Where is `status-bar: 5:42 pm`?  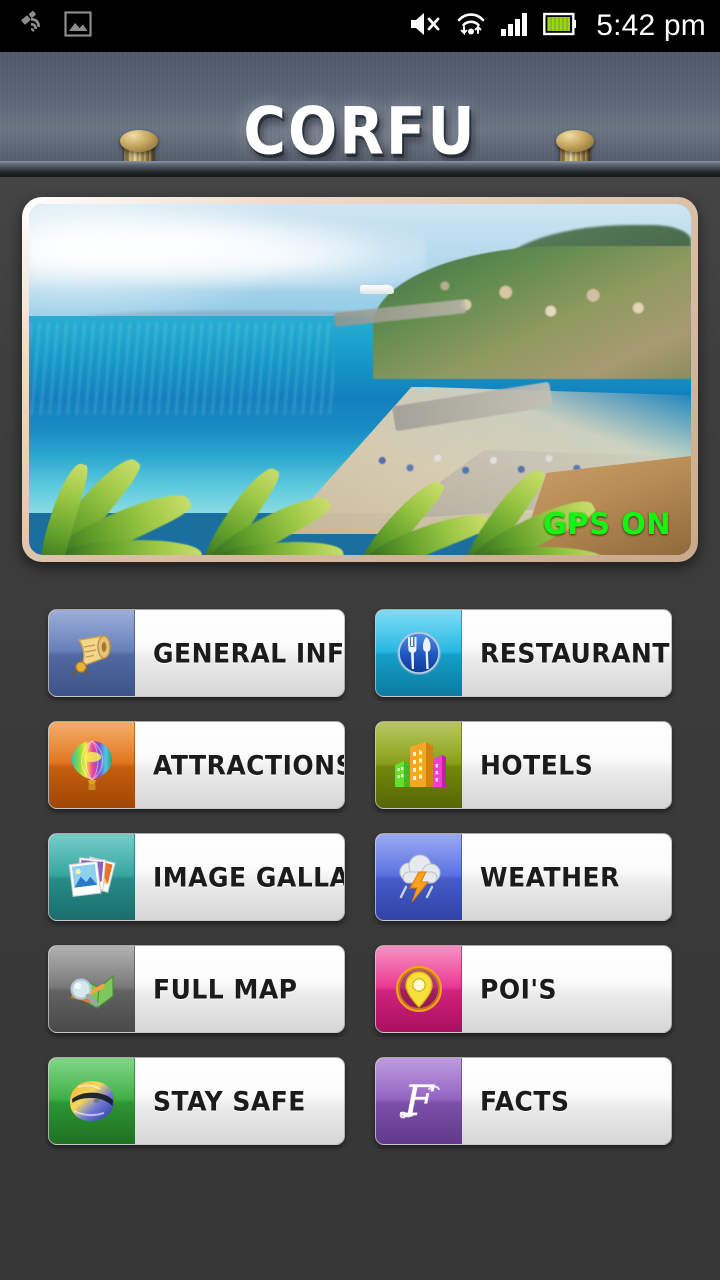
status-bar: 5:42 pm is located at coordinates (360, 26).